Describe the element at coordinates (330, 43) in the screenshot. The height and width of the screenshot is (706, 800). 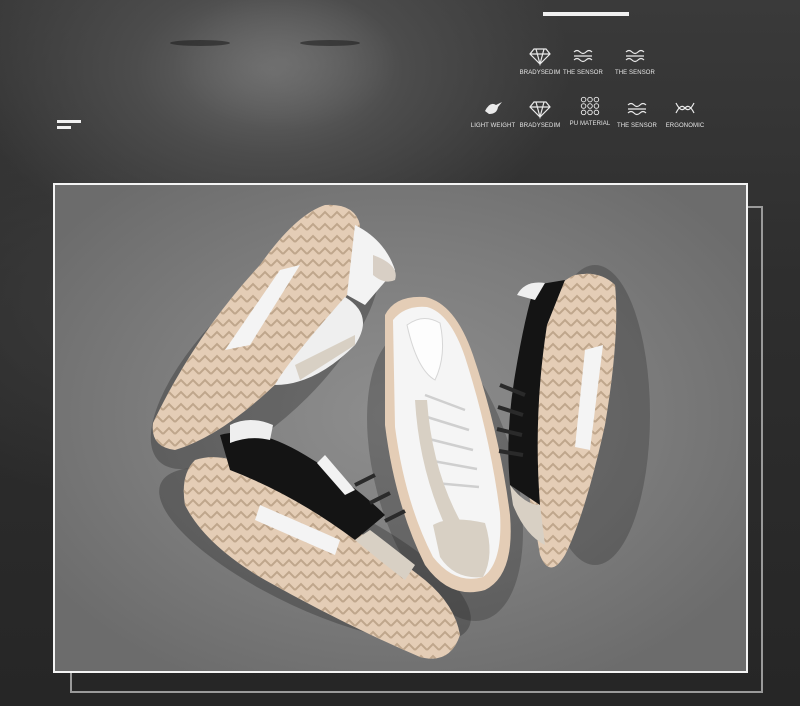
I see `model-eye-right` at that location.